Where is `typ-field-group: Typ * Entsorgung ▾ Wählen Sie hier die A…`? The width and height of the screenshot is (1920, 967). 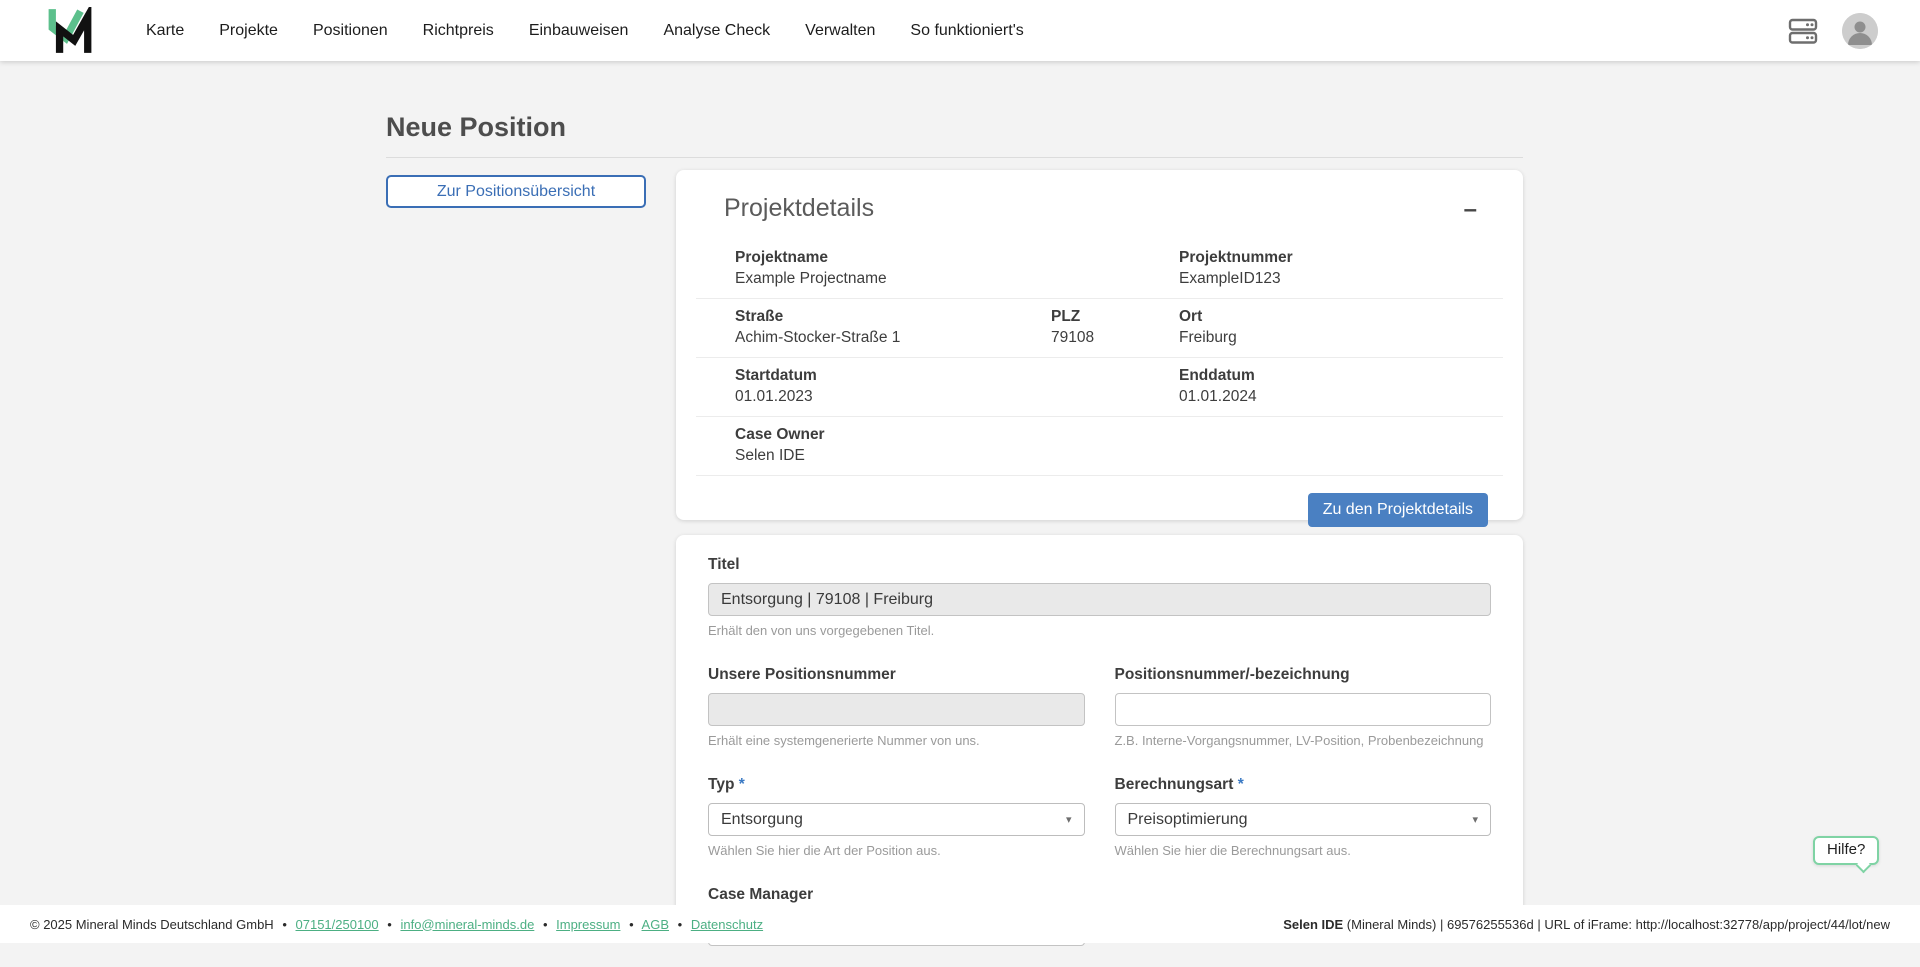 typ-field-group: Typ * Entsorgung ▾ Wählen Sie hier die A… is located at coordinates (896, 817).